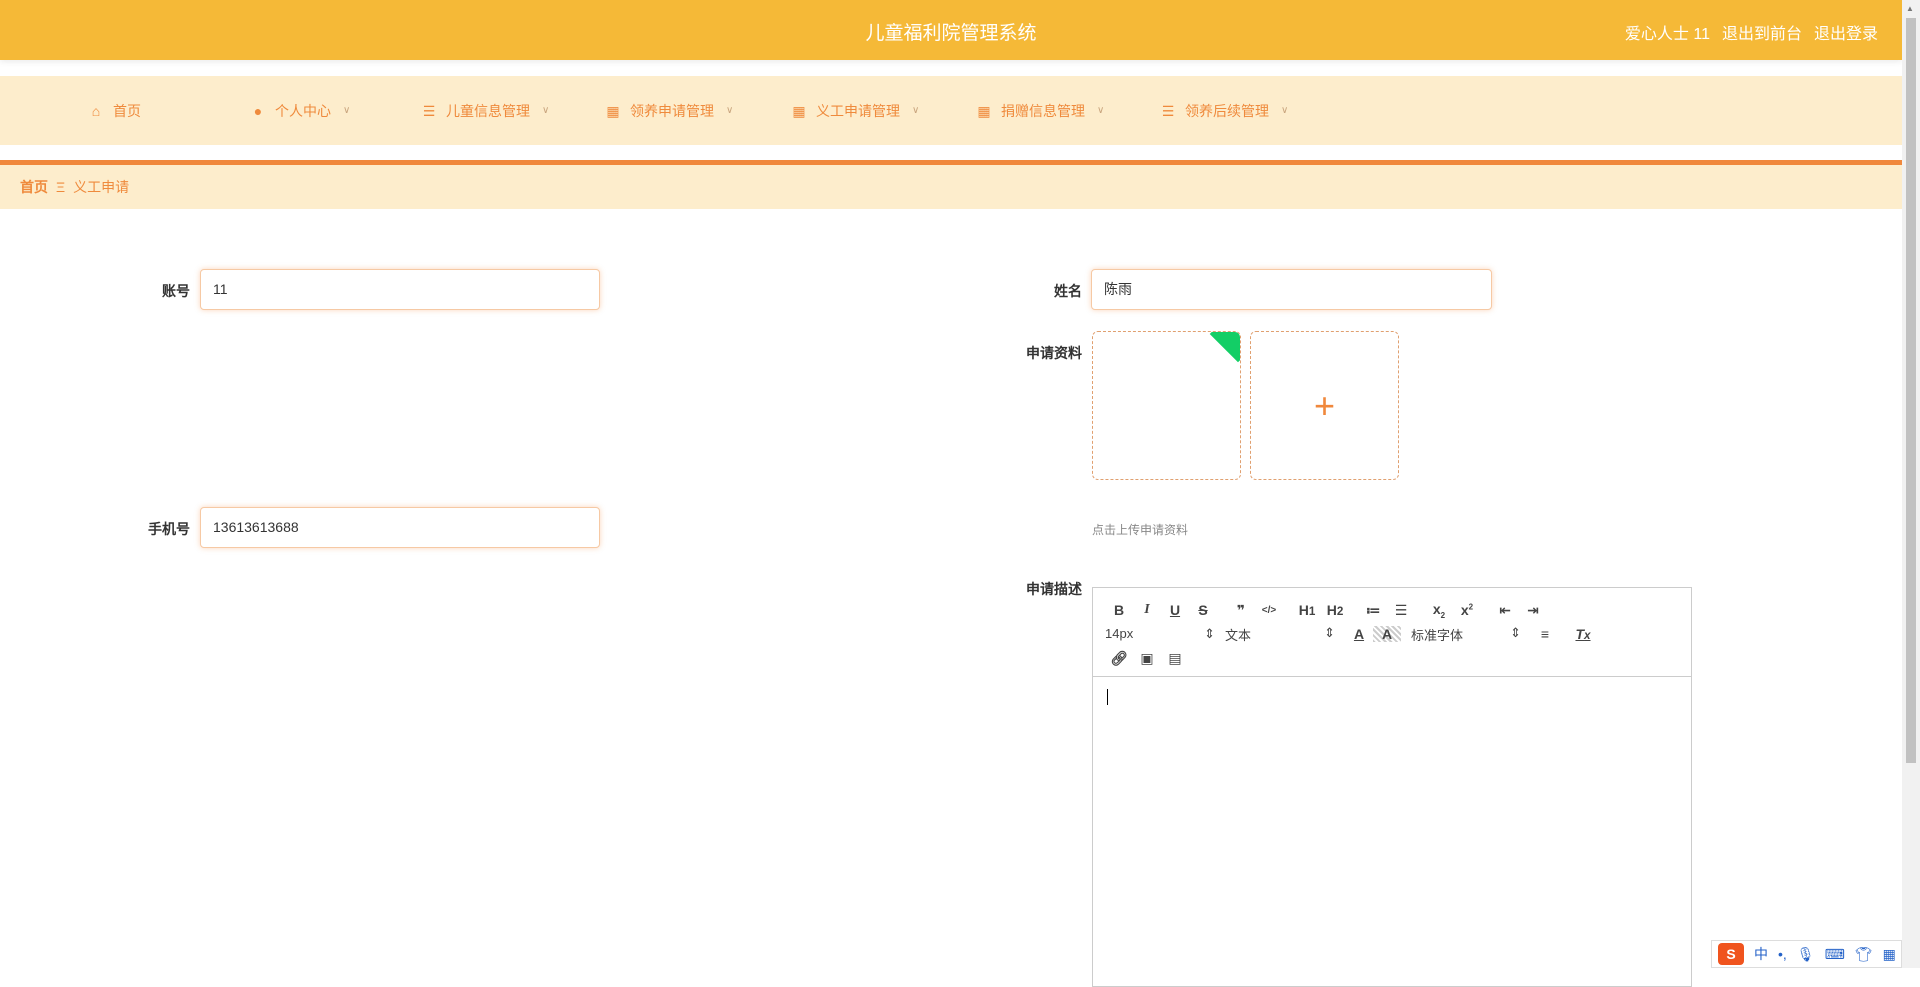 The height and width of the screenshot is (987, 1920). Describe the element at coordinates (1373, 610) in the screenshot. I see `ordered-list-button: ≔` at that location.